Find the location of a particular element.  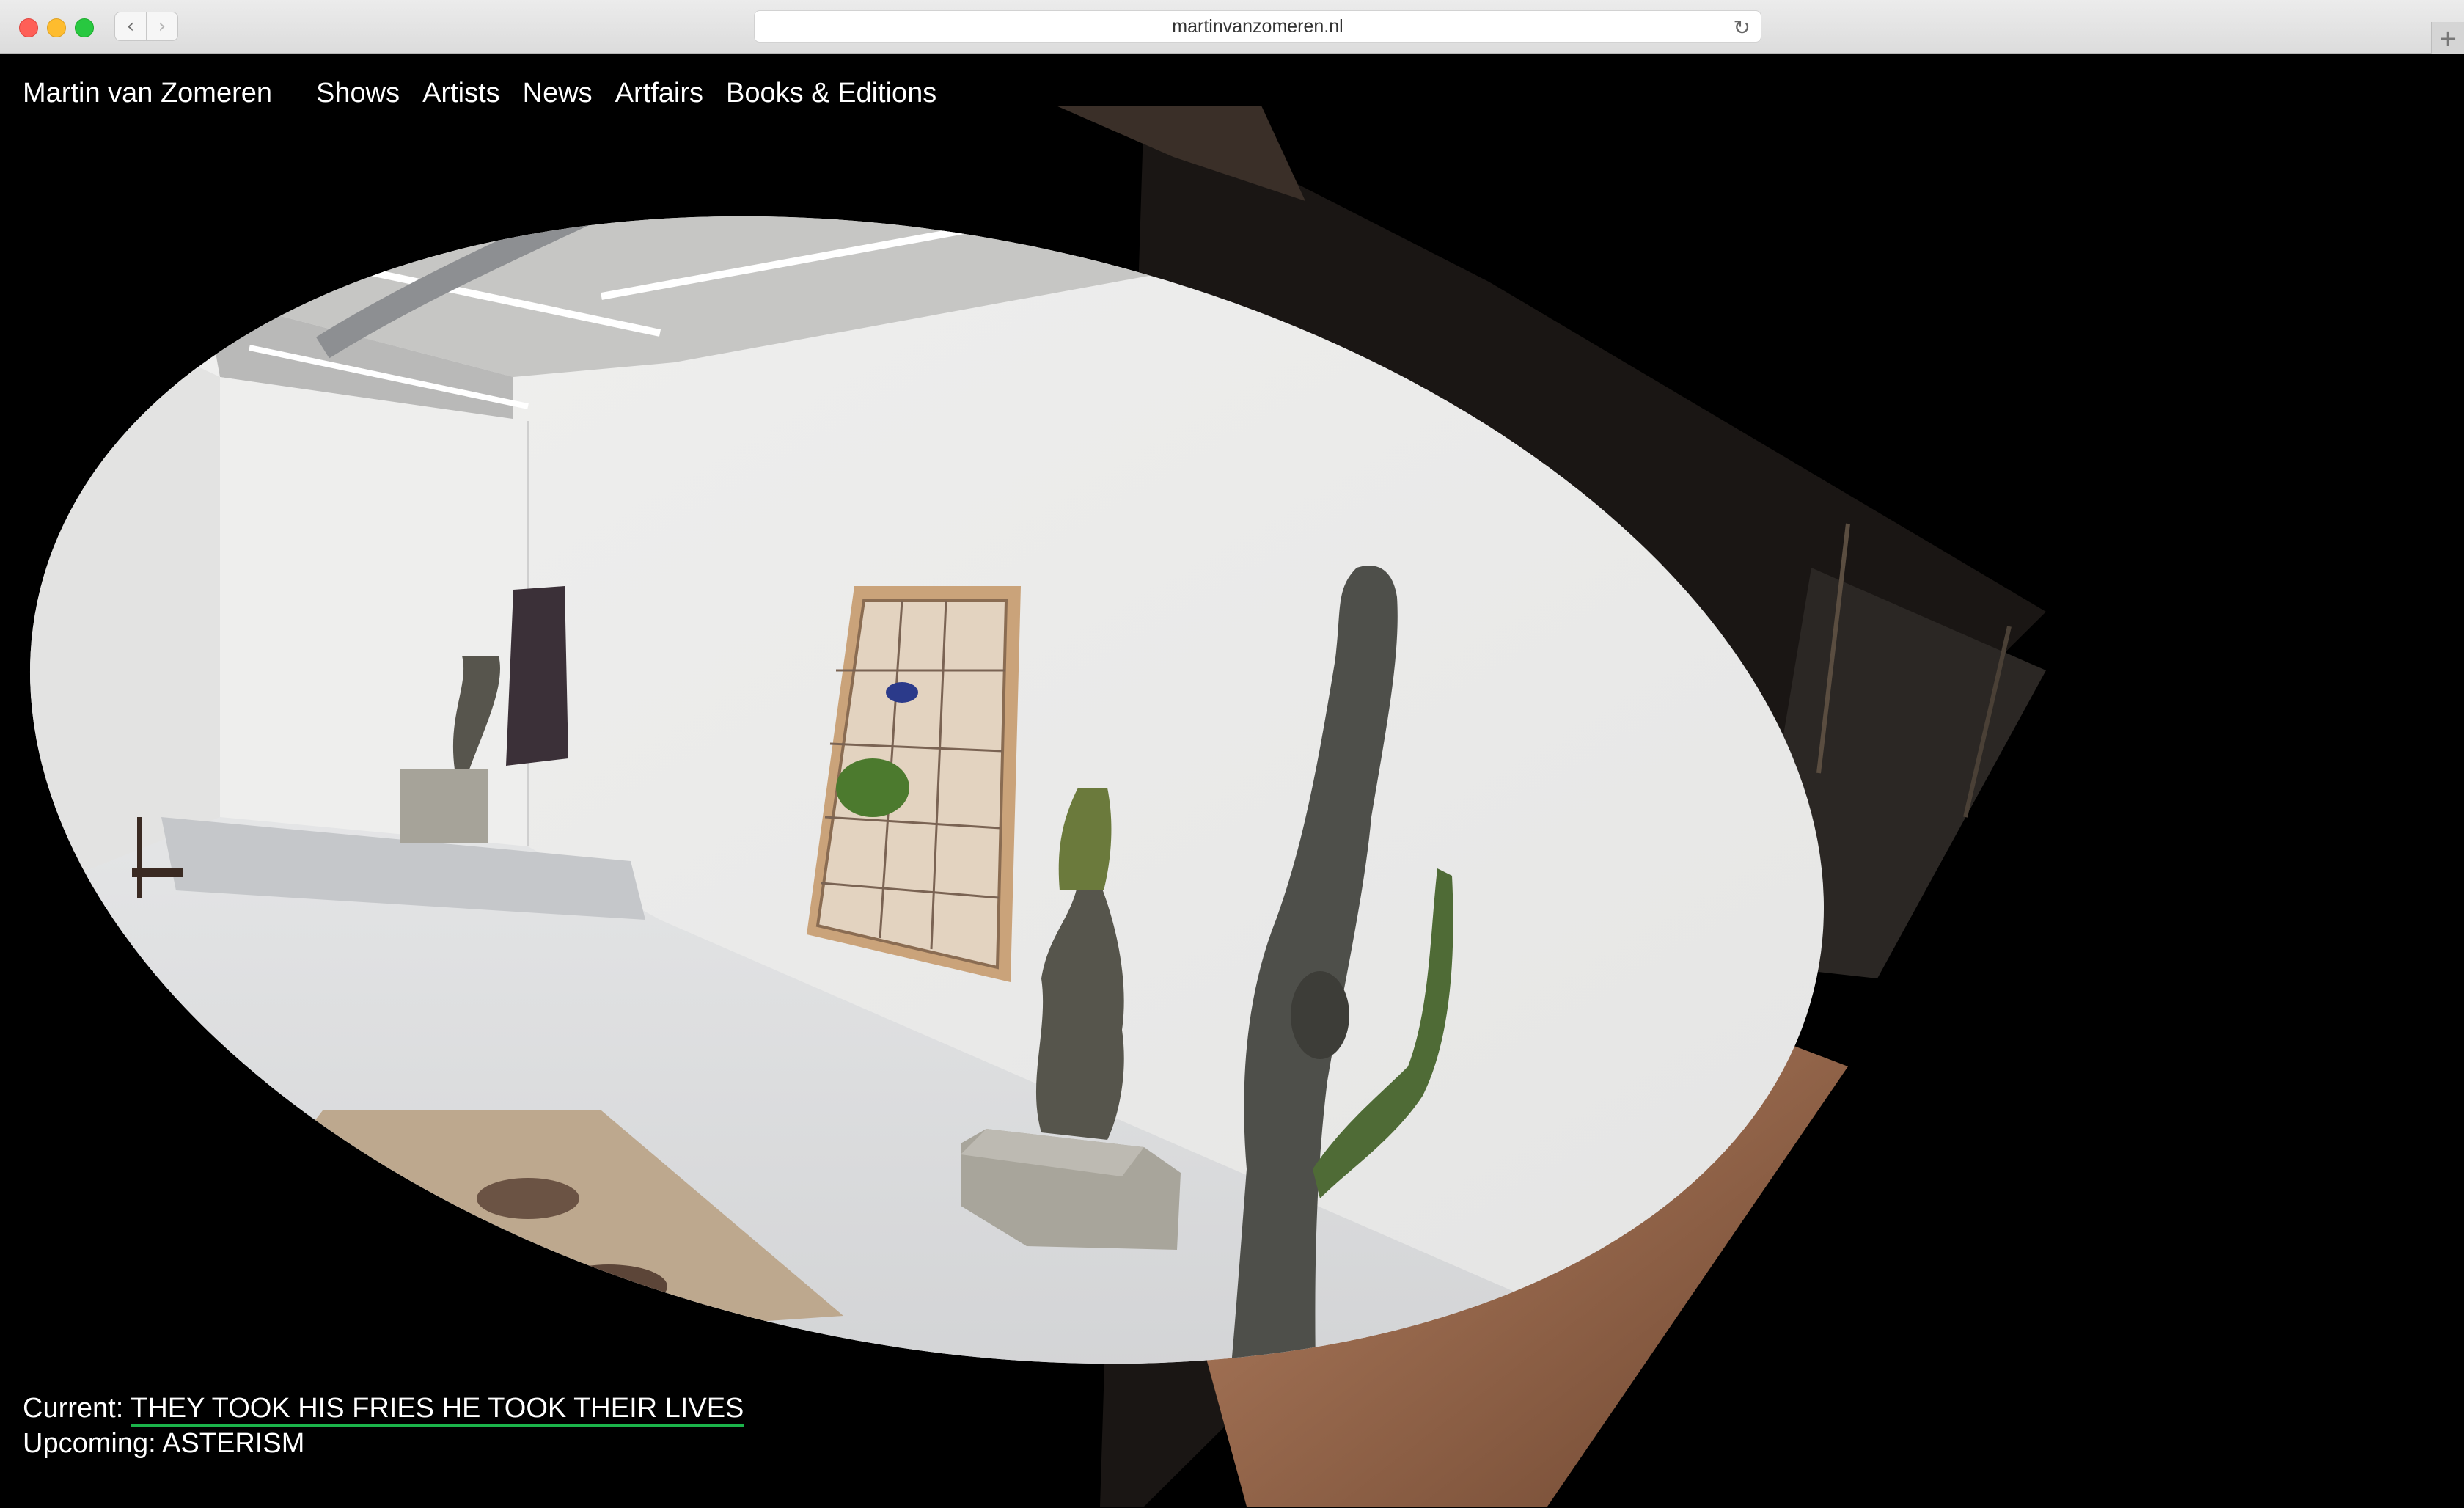

upcoming-show-title: ASTERISM is located at coordinates (233, 1443).